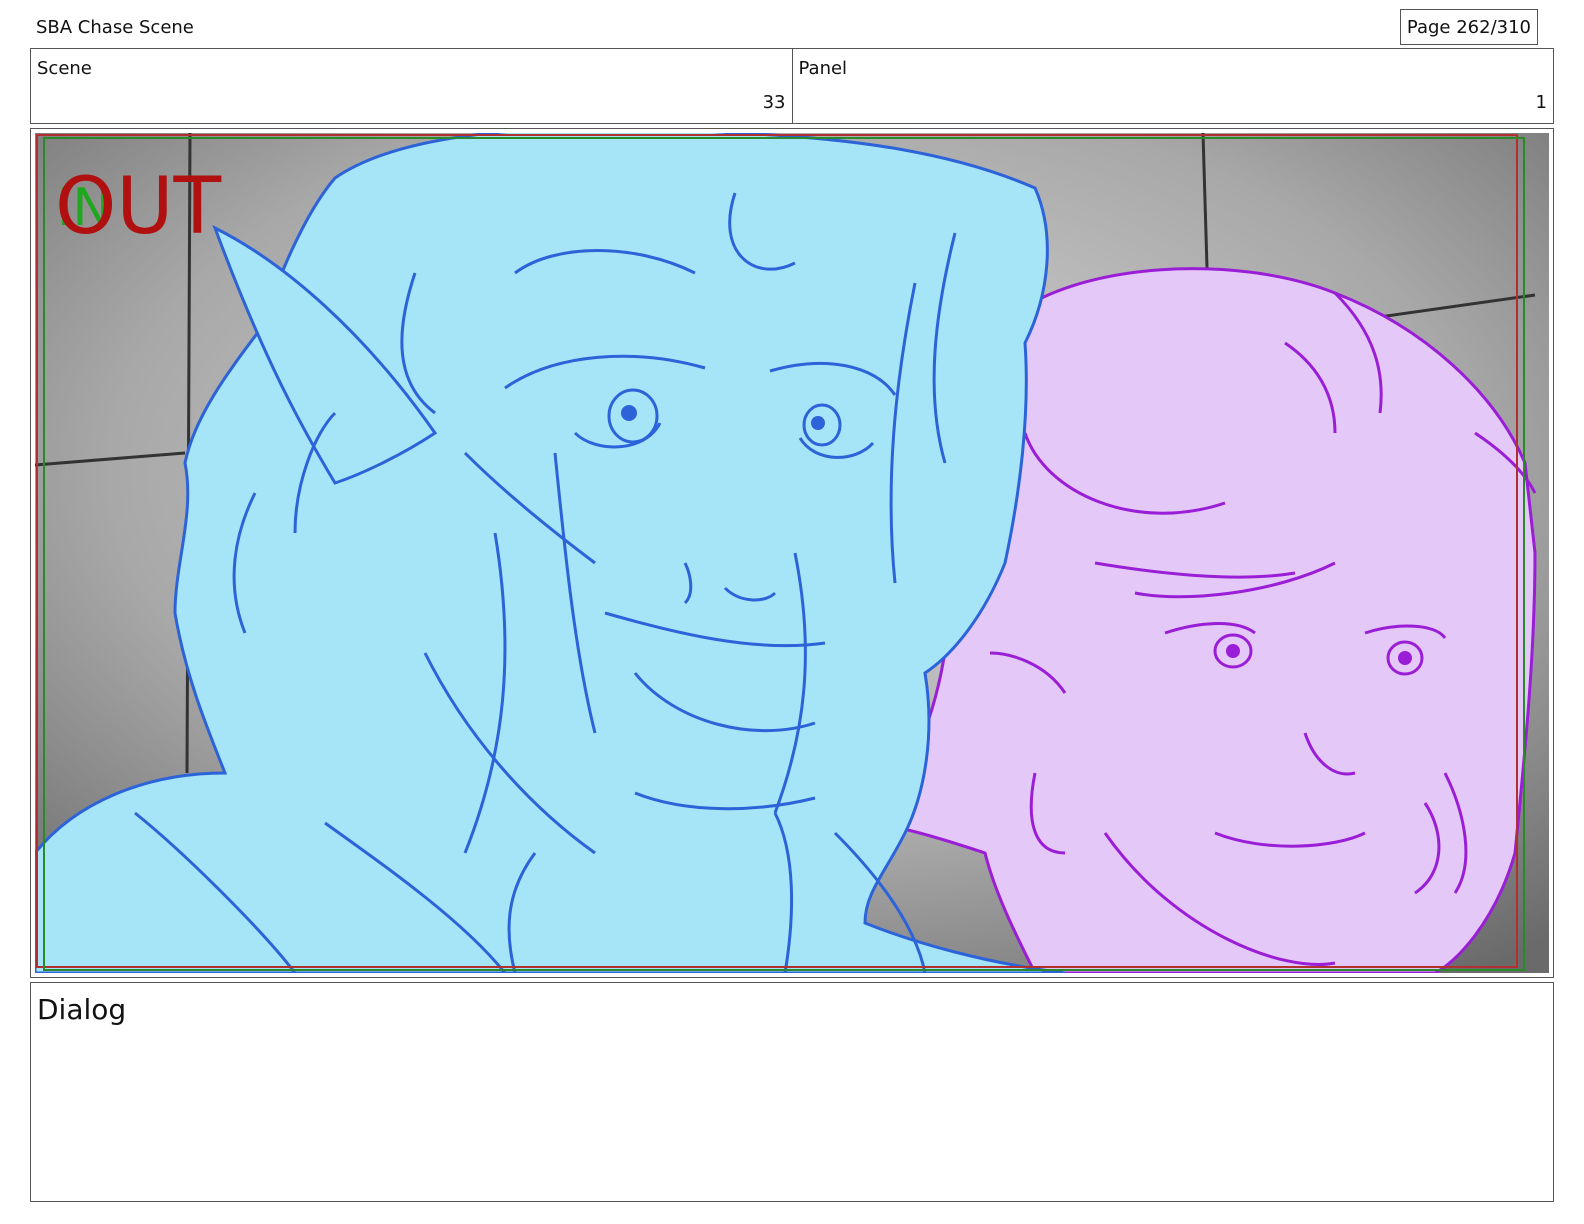  Describe the element at coordinates (411, 86) in the screenshot. I see `scene-cell: Scene 33` at that location.